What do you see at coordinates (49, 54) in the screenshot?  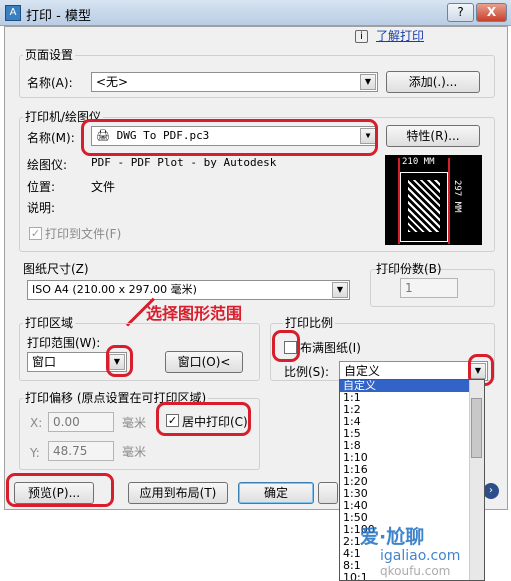 I see `page-setup-title: 页面设置` at bounding box center [49, 54].